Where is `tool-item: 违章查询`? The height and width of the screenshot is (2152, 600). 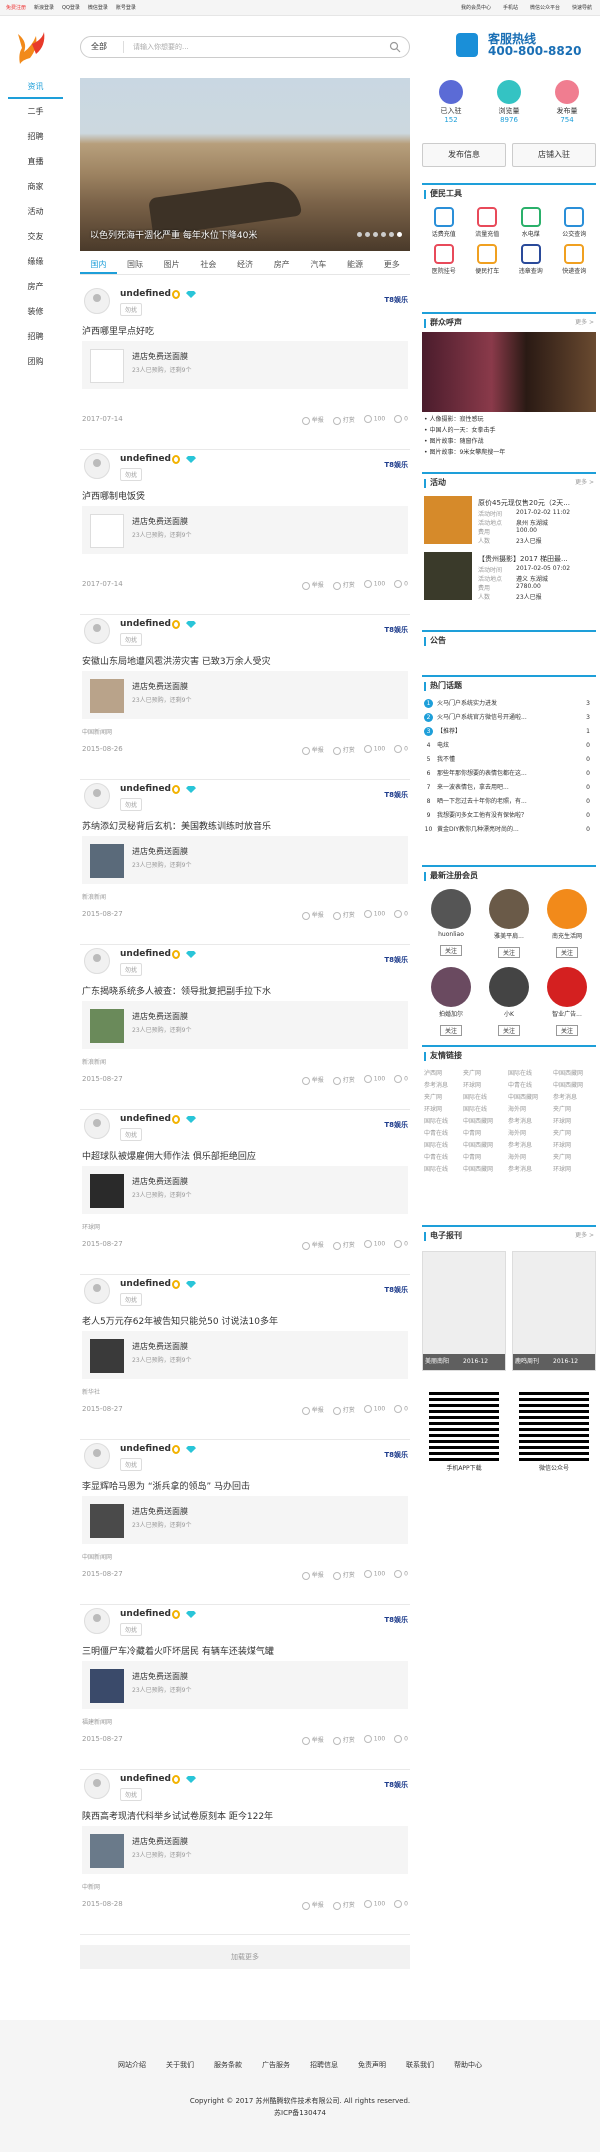
tool-item: 违章查询 is located at coordinates (531, 259).